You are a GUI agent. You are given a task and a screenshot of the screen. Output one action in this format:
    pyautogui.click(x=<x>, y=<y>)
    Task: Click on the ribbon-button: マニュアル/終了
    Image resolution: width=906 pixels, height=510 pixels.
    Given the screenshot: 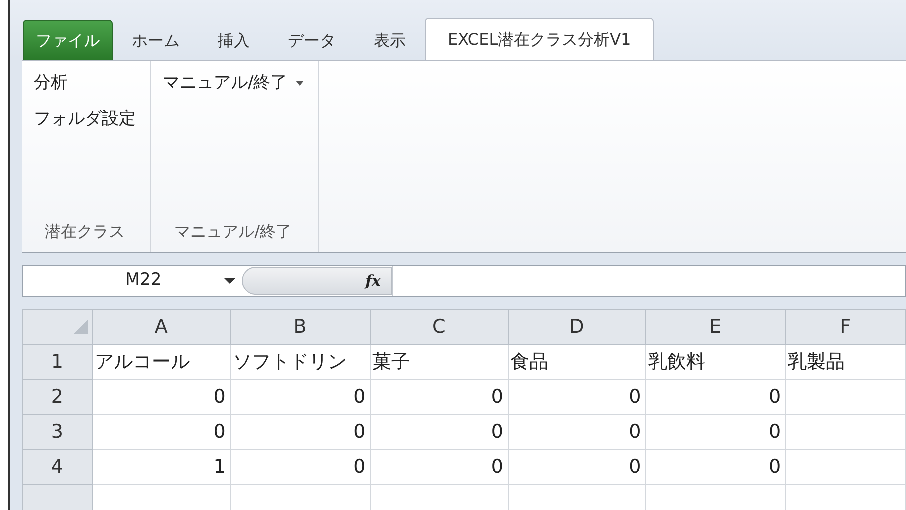 What is the action you would take?
    pyautogui.click(x=233, y=83)
    